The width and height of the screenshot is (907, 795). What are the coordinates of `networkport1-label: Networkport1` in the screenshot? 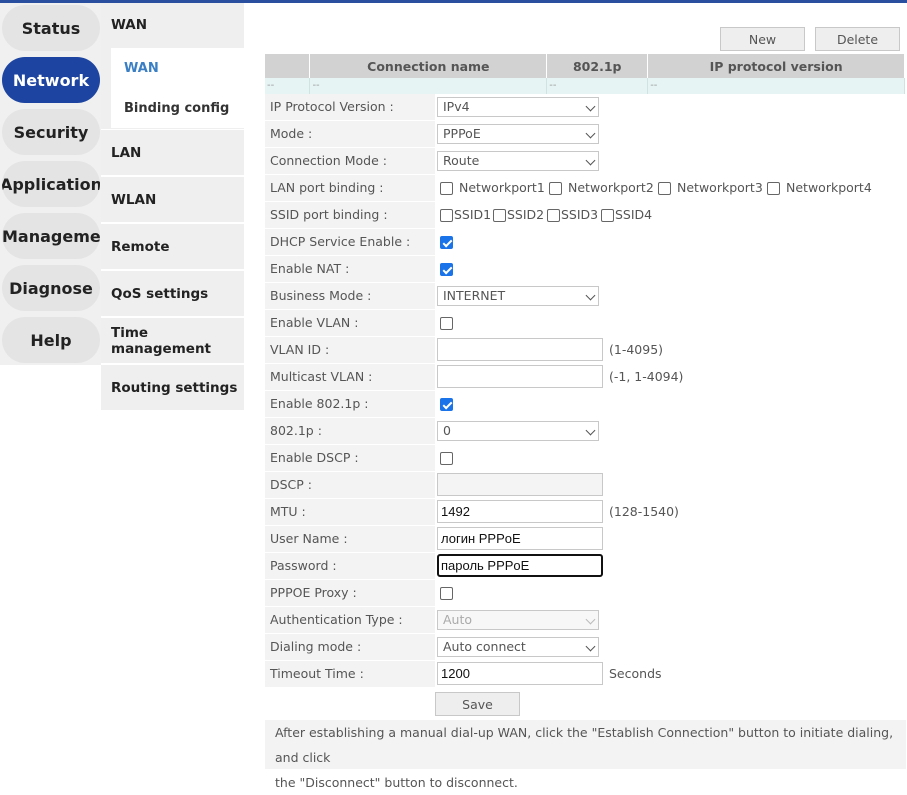 It's located at (502, 187).